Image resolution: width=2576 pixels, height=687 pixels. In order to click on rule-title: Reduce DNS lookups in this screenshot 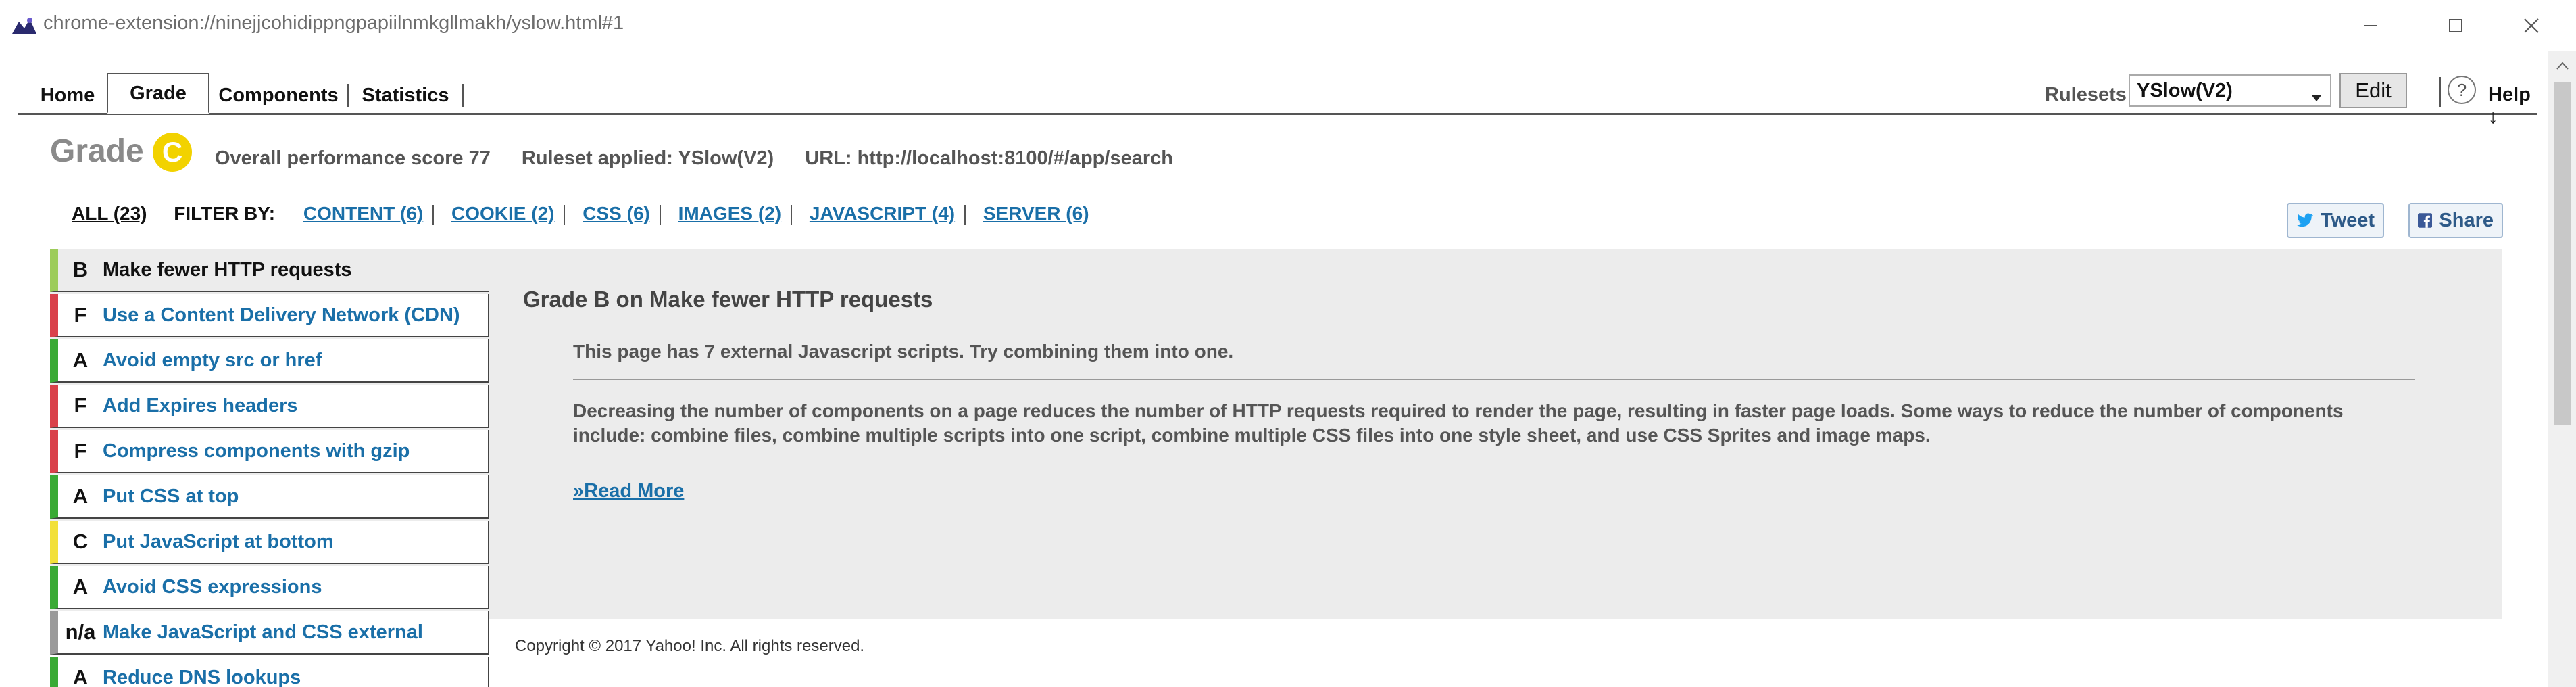, I will do `click(202, 676)`.